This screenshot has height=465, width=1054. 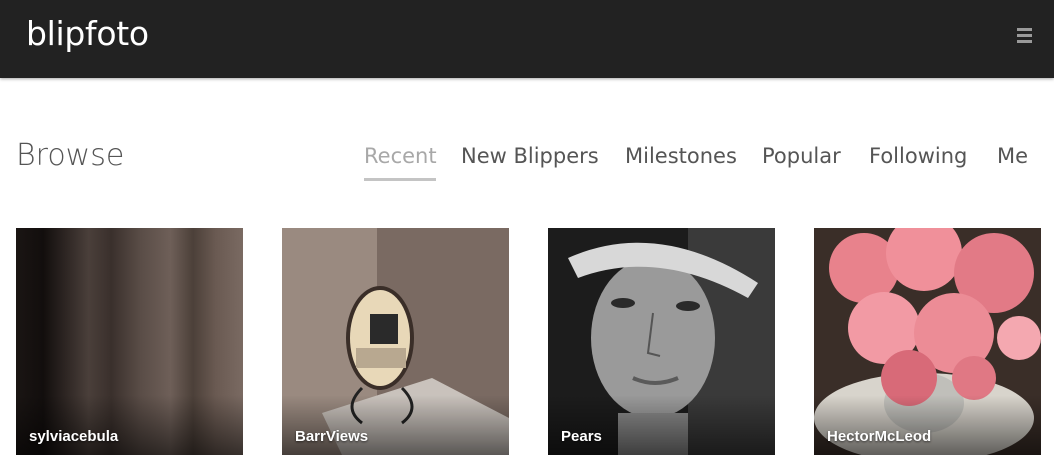 I want to click on tab-recent: Recent, so click(x=400, y=156).